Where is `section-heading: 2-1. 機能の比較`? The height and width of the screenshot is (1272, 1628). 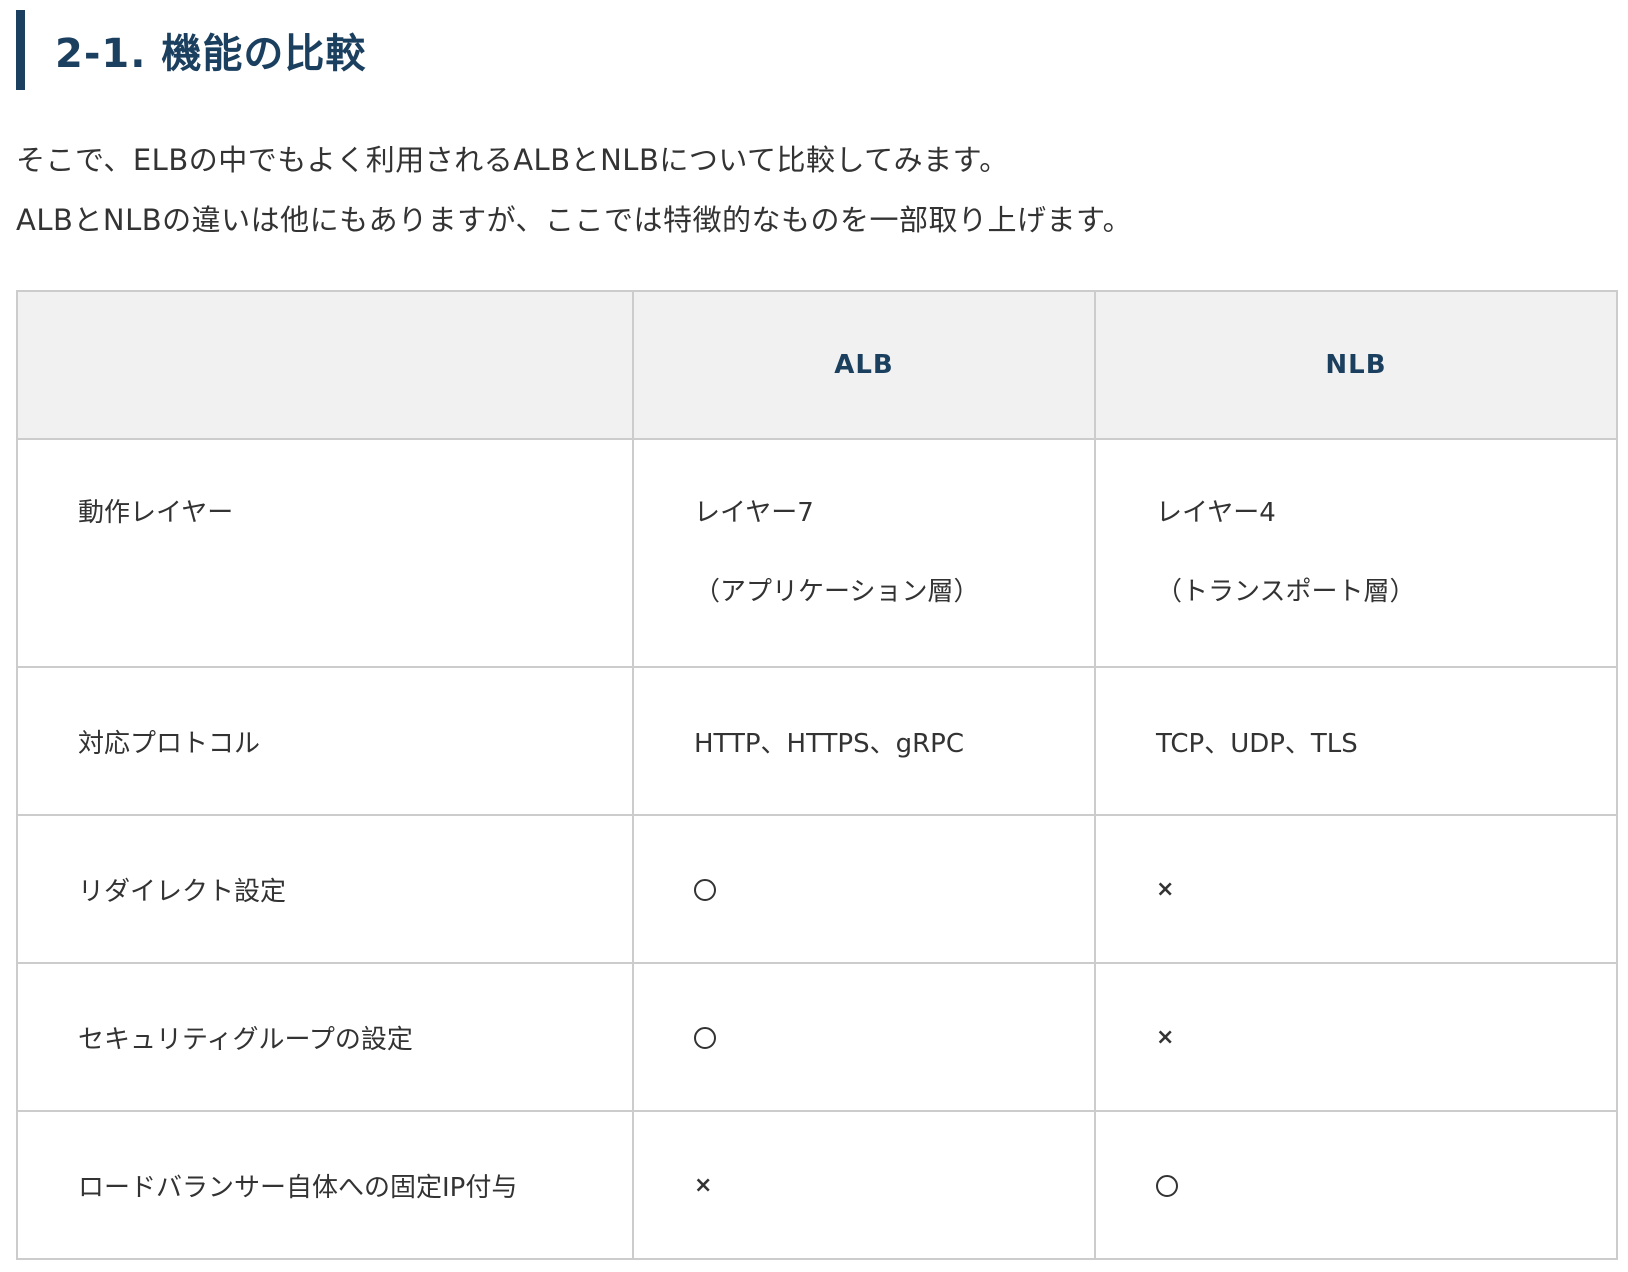 section-heading: 2-1. 機能の比較 is located at coordinates (191, 50).